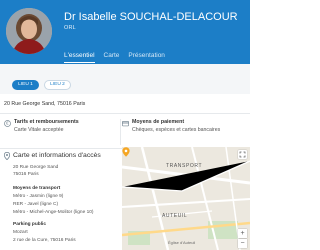  What do you see at coordinates (151, 17) in the screenshot?
I see `doctor-name: Dr Isabelle SOUCHAL-DELACOUR` at bounding box center [151, 17].